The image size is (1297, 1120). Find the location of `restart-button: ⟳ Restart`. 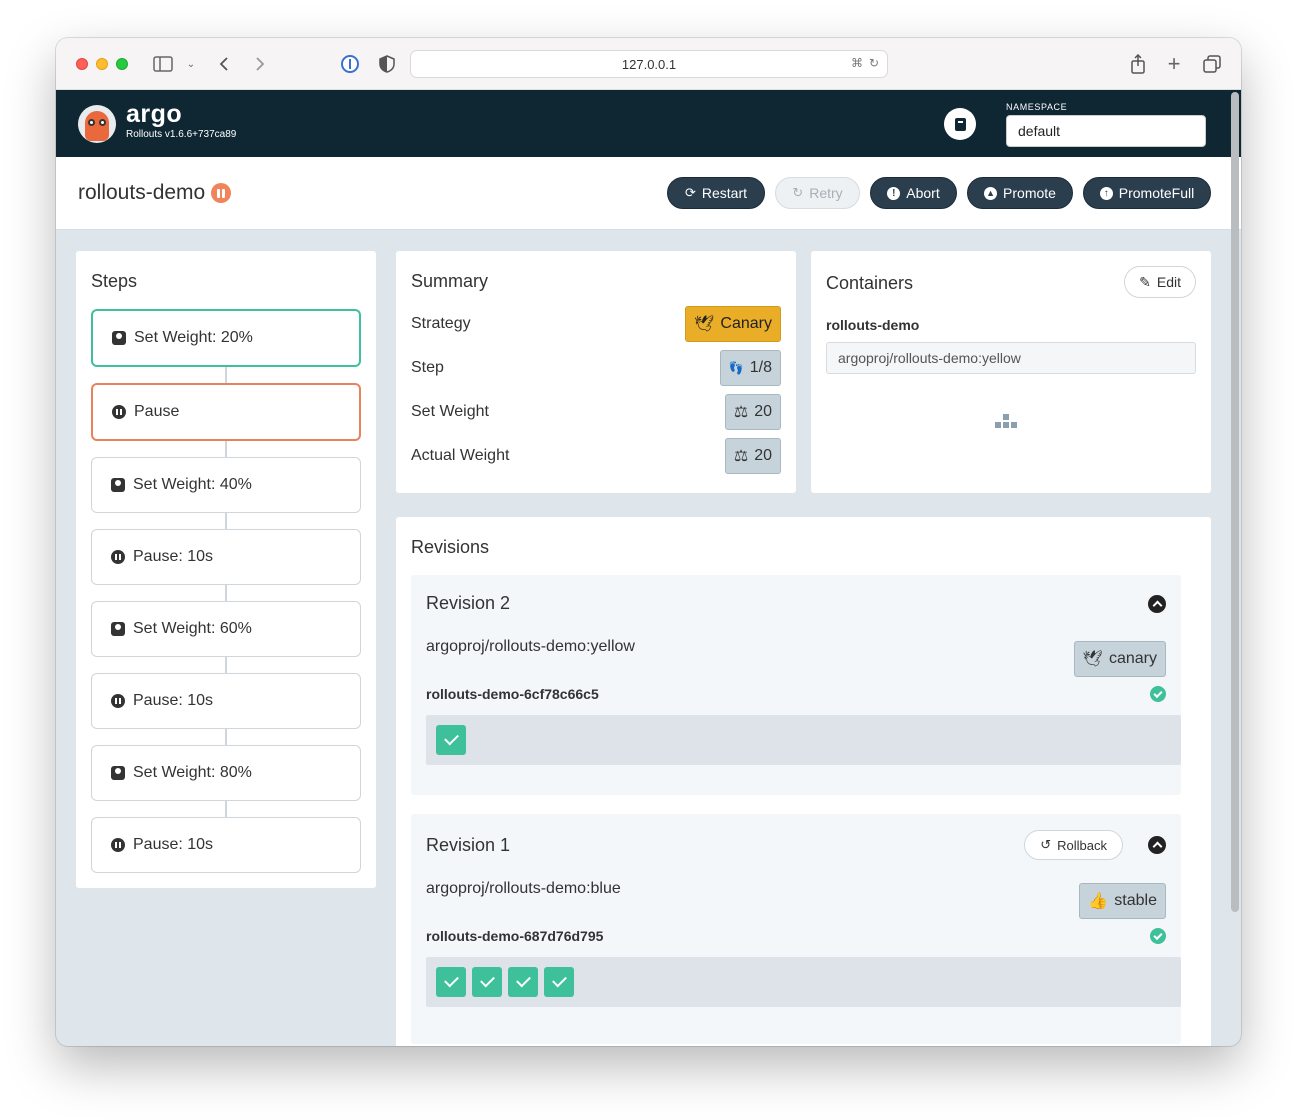

restart-button: ⟳ Restart is located at coordinates (716, 193).